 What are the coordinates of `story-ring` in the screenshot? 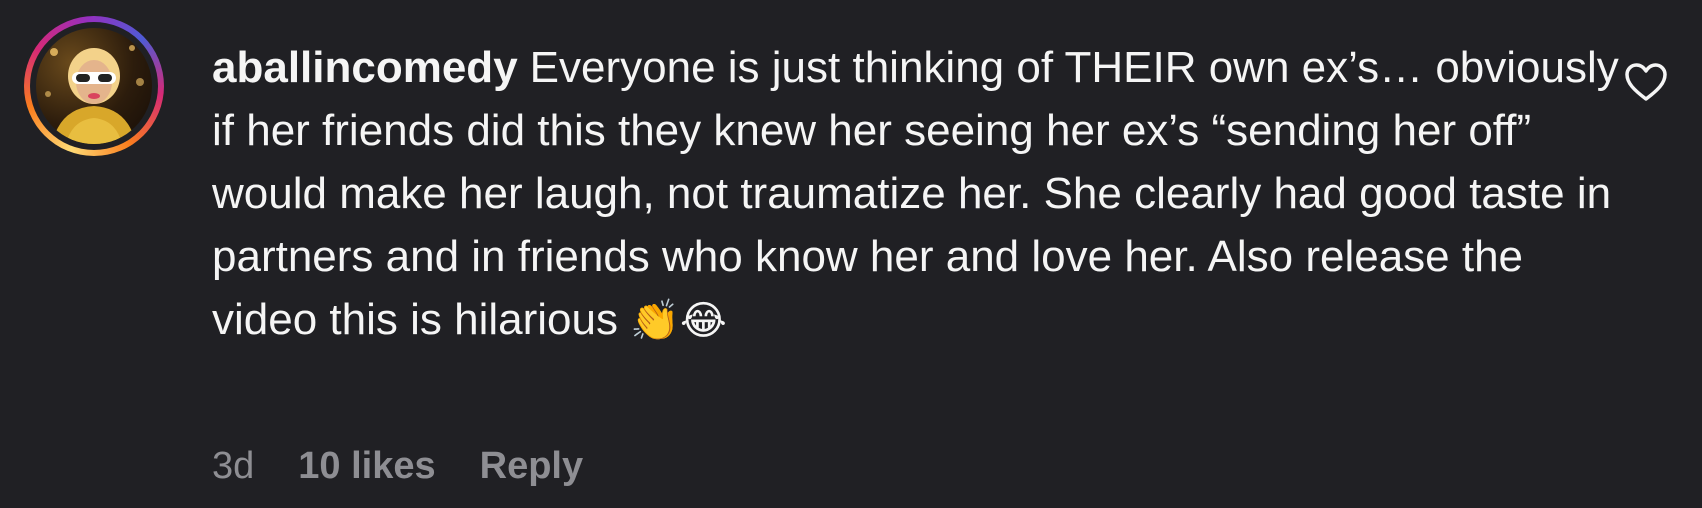 It's located at (94, 86).